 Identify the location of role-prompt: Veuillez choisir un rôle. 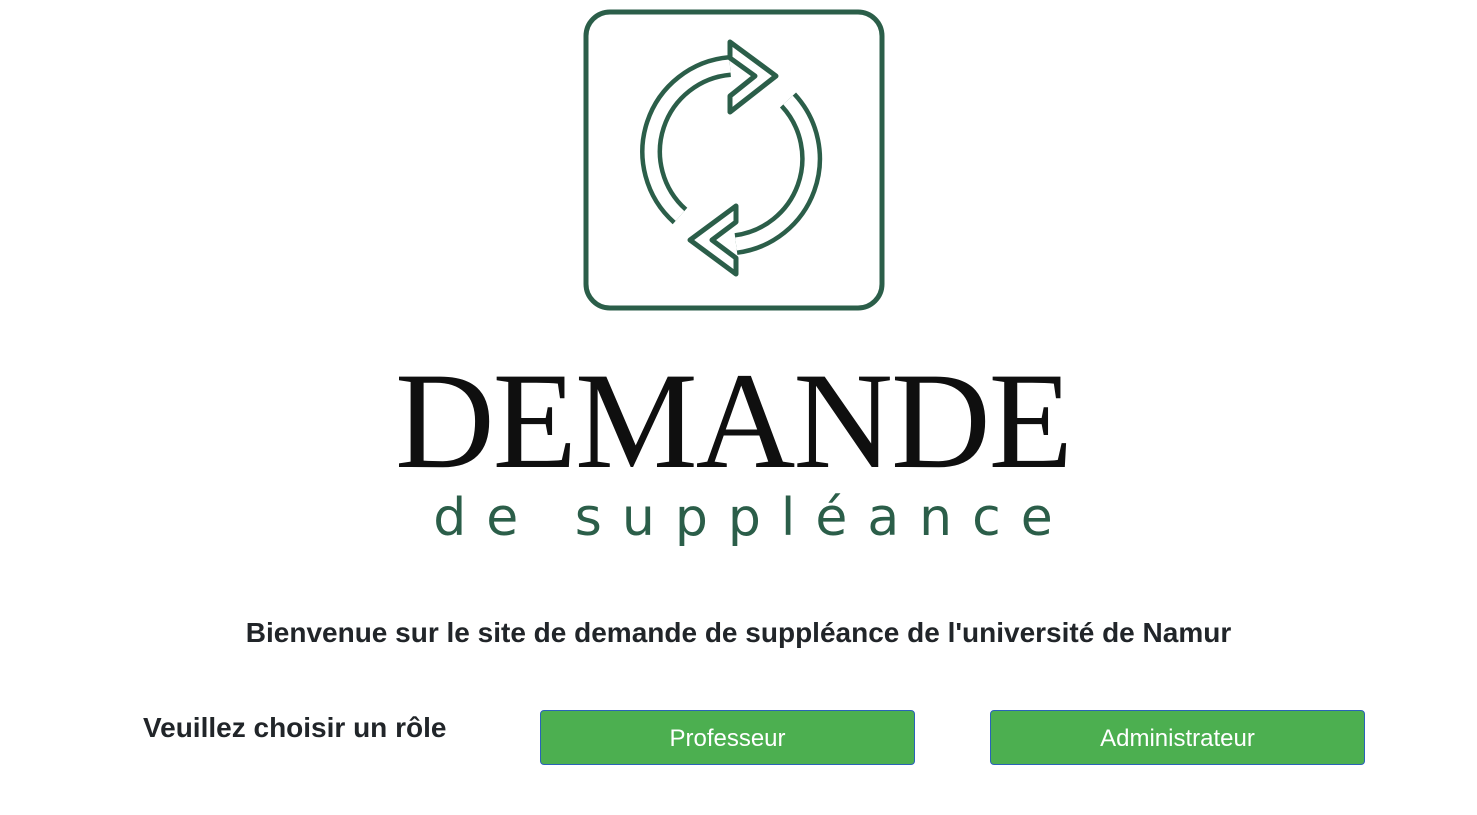
(295, 727).